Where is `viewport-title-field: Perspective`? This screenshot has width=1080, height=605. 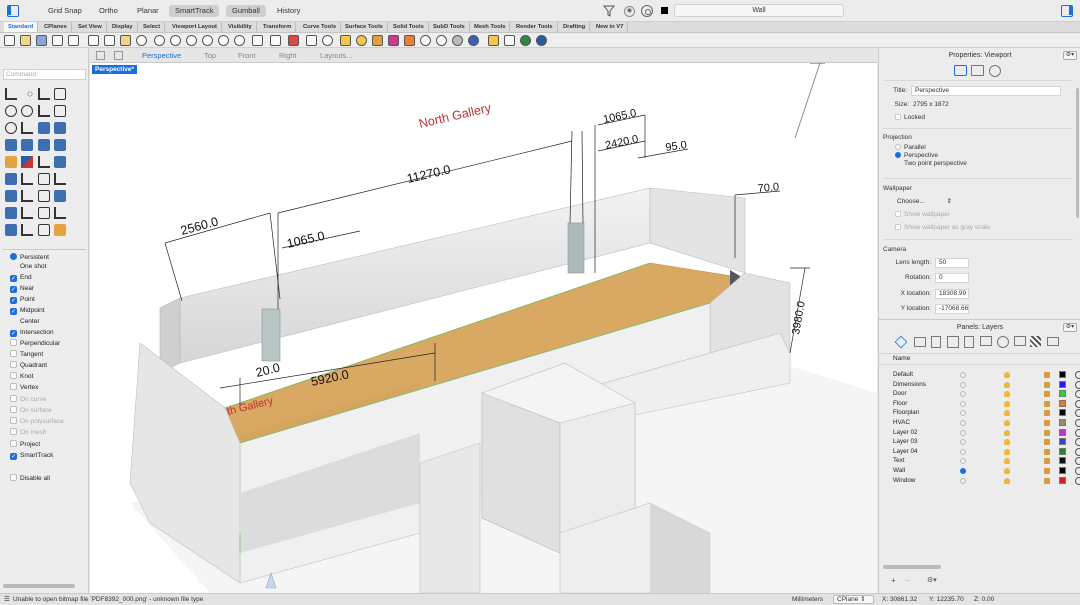 viewport-title-field: Perspective is located at coordinates (986, 91).